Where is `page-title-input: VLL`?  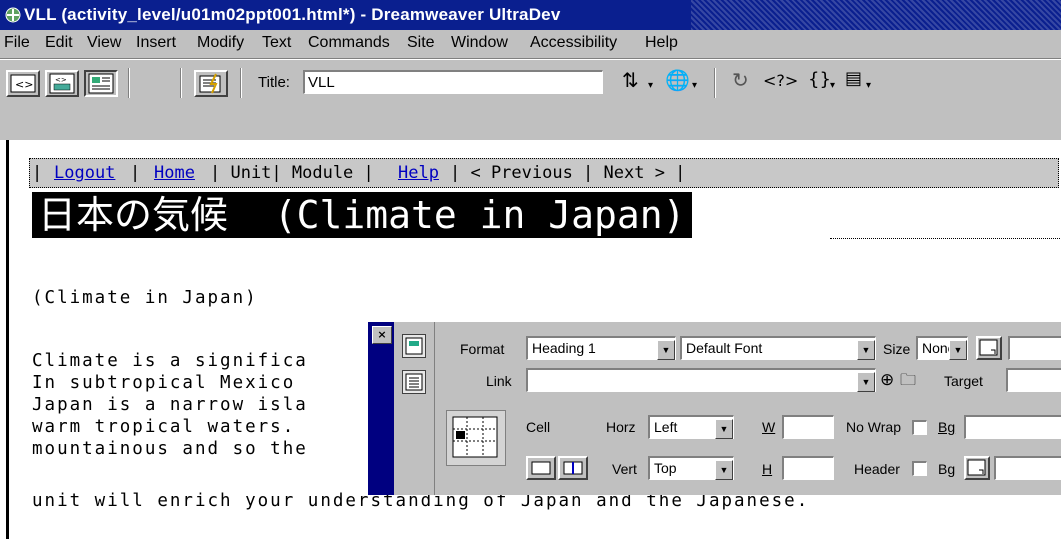
page-title-input: VLL is located at coordinates (453, 82).